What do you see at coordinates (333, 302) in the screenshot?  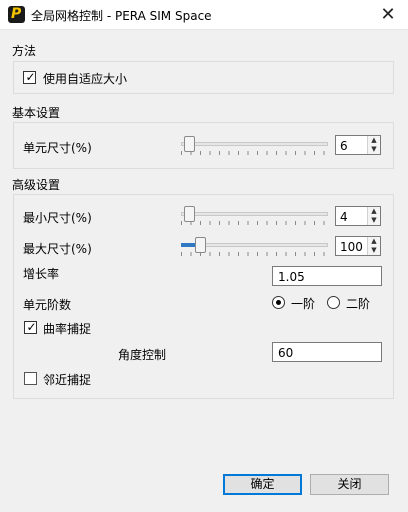 I see `order-second-radio` at bounding box center [333, 302].